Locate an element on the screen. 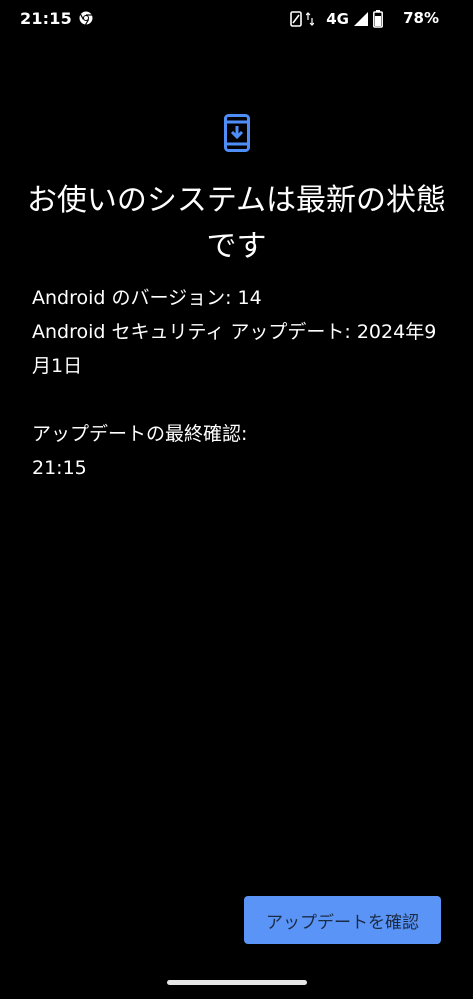 The height and width of the screenshot is (999, 473). gesture-nav-handle is located at coordinates (237, 982).